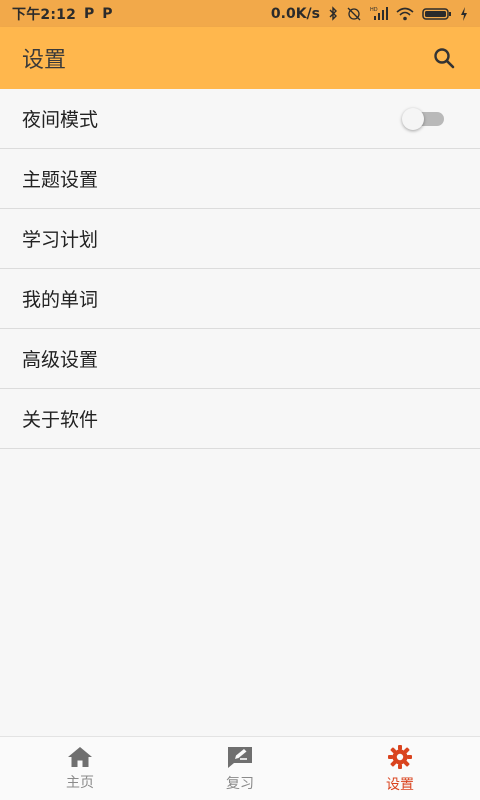  I want to click on nav-label: 设置, so click(400, 784).